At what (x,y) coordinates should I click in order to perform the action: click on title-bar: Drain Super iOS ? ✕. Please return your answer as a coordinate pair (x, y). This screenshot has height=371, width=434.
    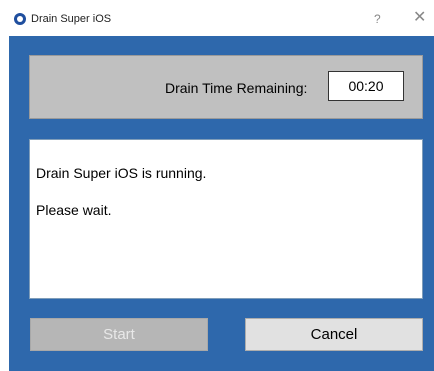
    Looking at the image, I should click on (221, 21).